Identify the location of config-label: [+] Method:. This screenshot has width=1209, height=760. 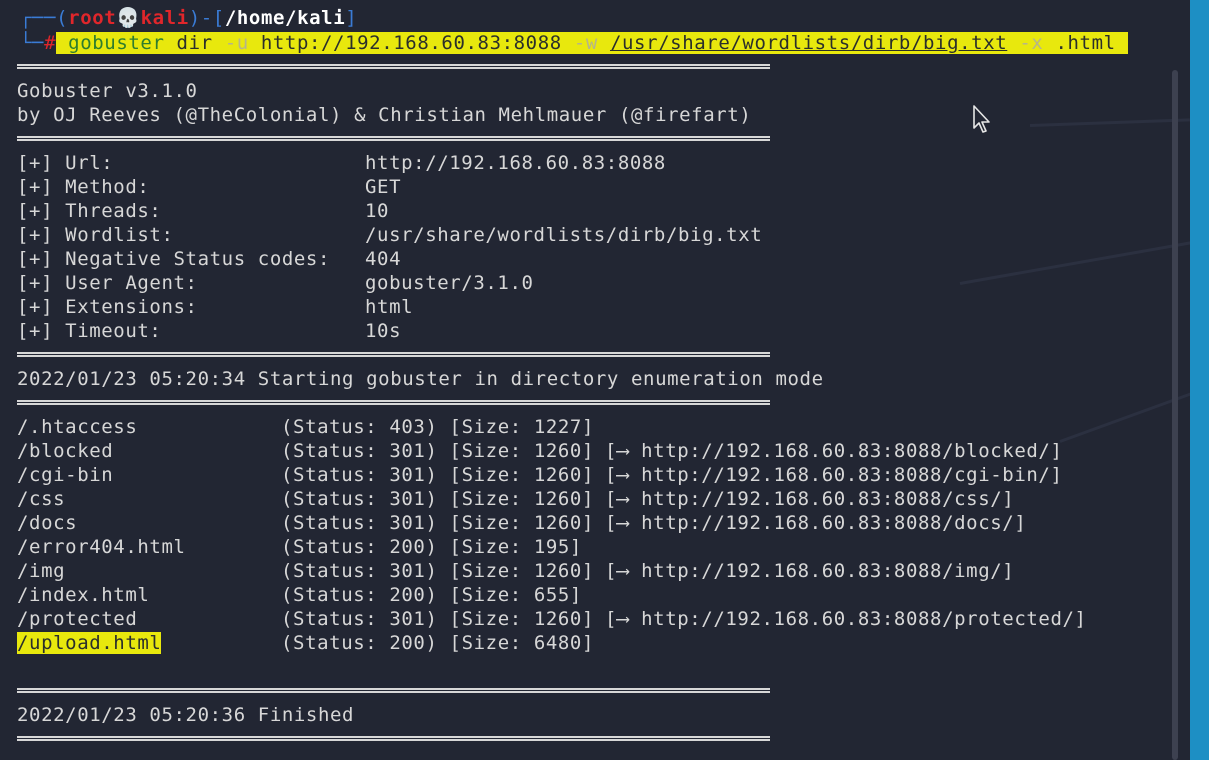
(83, 187).